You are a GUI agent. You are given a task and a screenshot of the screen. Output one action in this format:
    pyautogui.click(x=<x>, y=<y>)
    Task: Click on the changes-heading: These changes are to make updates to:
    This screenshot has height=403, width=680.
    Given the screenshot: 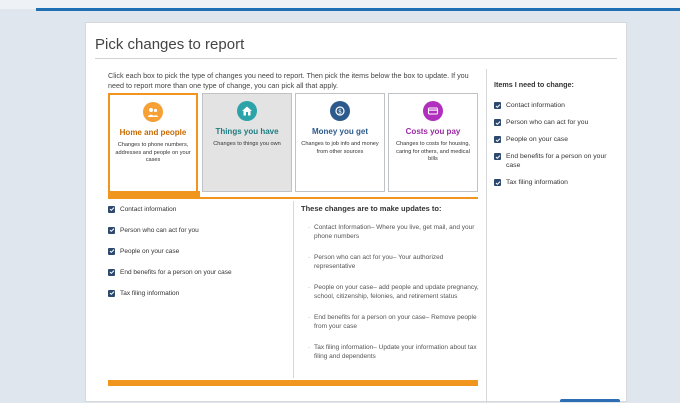 What is the action you would take?
    pyautogui.click(x=371, y=208)
    